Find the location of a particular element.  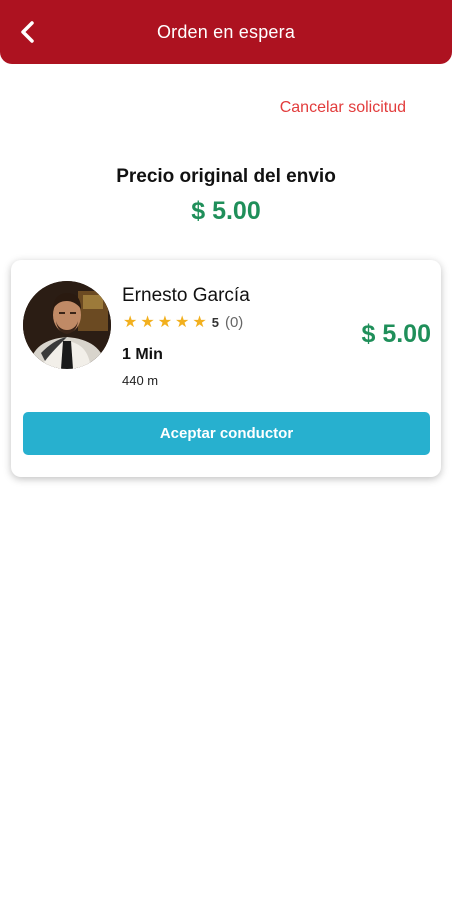

original-price-value: $ 5.00 is located at coordinates (226, 211).